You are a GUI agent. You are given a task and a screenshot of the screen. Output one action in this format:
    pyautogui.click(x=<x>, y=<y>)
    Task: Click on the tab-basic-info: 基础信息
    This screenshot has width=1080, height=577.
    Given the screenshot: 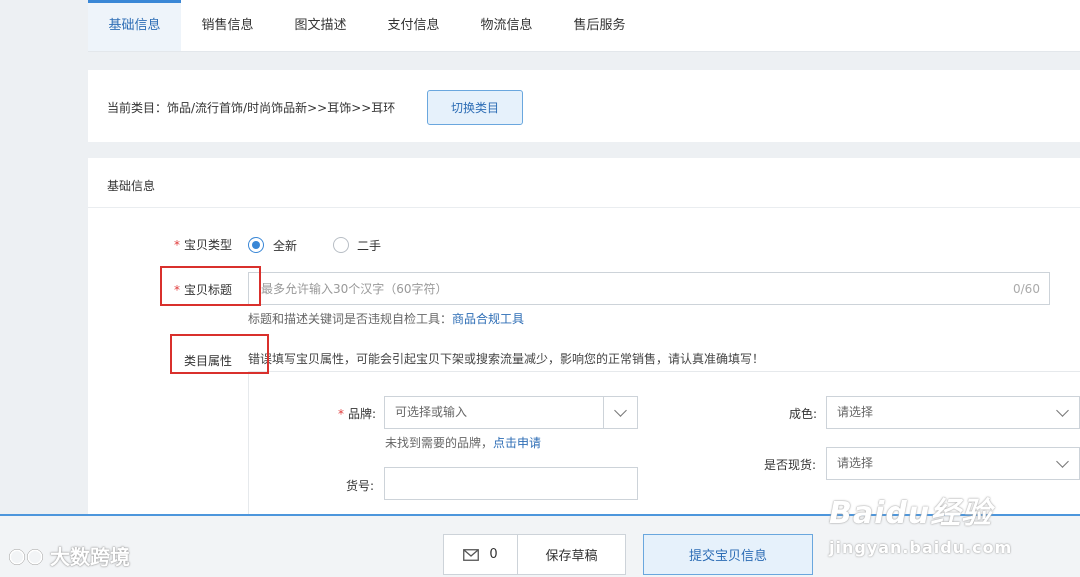 What is the action you would take?
    pyautogui.click(x=134, y=25)
    